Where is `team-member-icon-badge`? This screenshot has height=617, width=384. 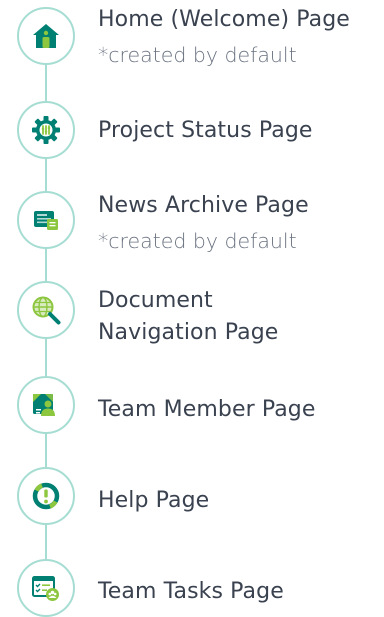 team-member-icon-badge is located at coordinates (46, 405).